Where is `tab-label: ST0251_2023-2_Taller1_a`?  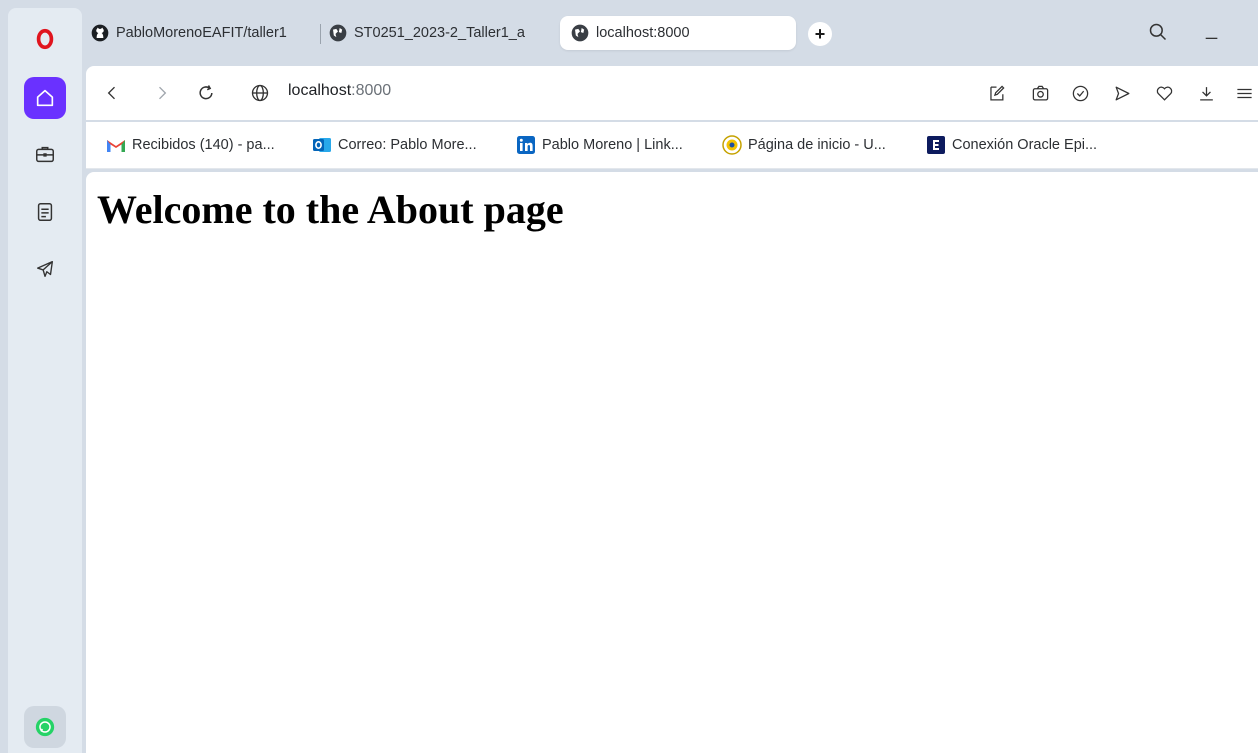
tab-label: ST0251_2023-2_Taller1_a is located at coordinates (439, 33).